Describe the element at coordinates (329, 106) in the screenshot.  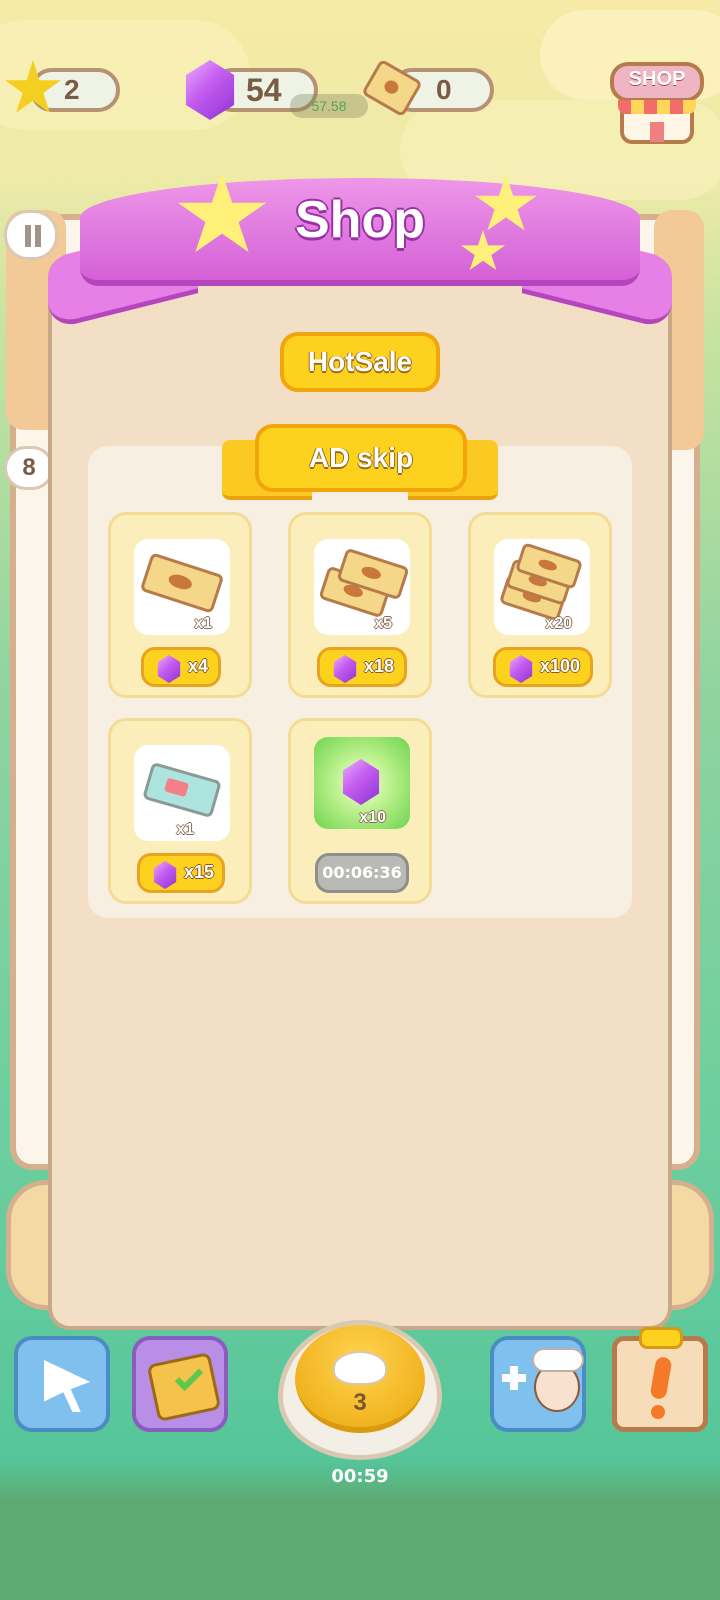
I see `debug-overlay: 57.58` at that location.